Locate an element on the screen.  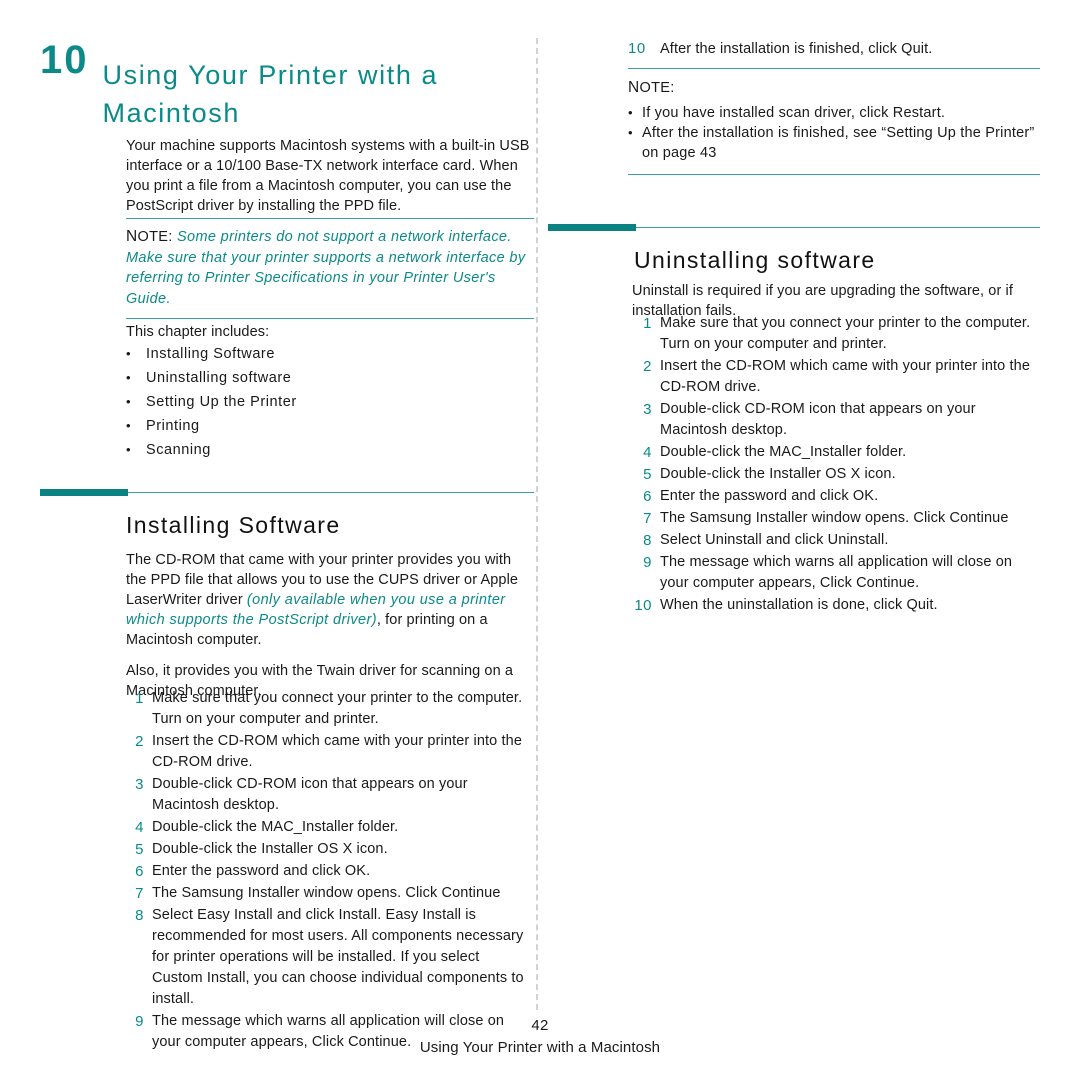
step-number: 7 is located at coordinates (647, 518).